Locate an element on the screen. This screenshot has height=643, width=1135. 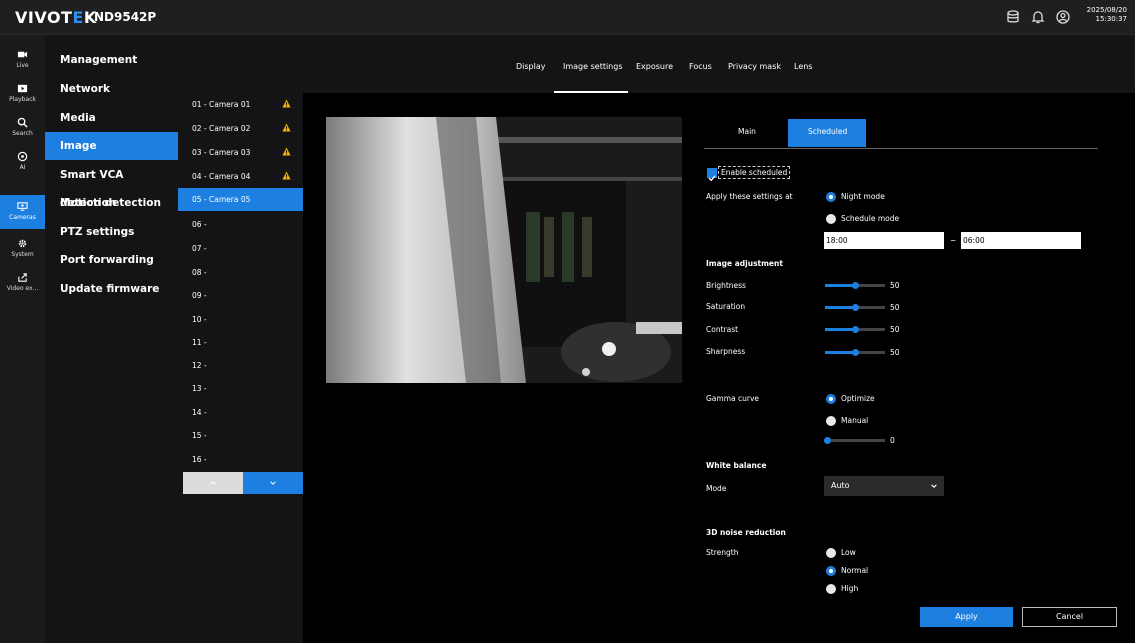
camera-item: 07 - is located at coordinates (240, 248).